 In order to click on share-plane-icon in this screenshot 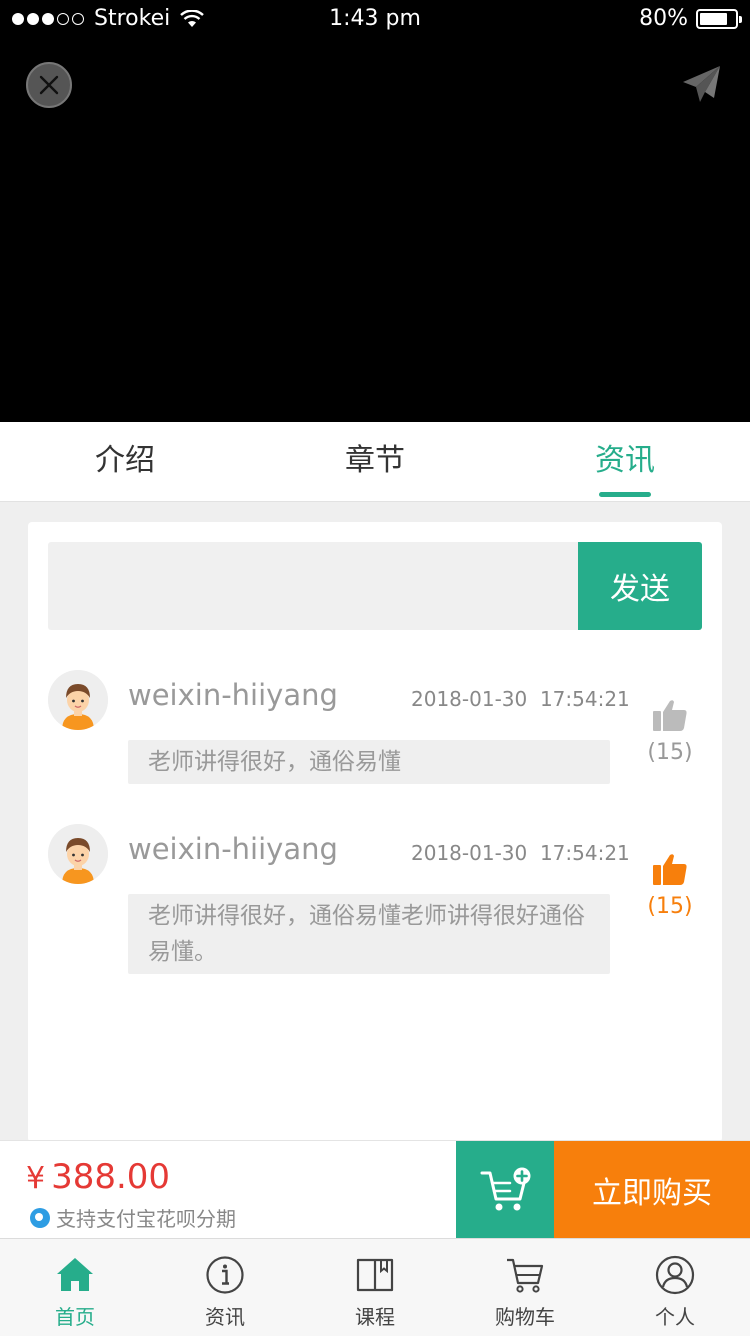, I will do `click(702, 84)`.